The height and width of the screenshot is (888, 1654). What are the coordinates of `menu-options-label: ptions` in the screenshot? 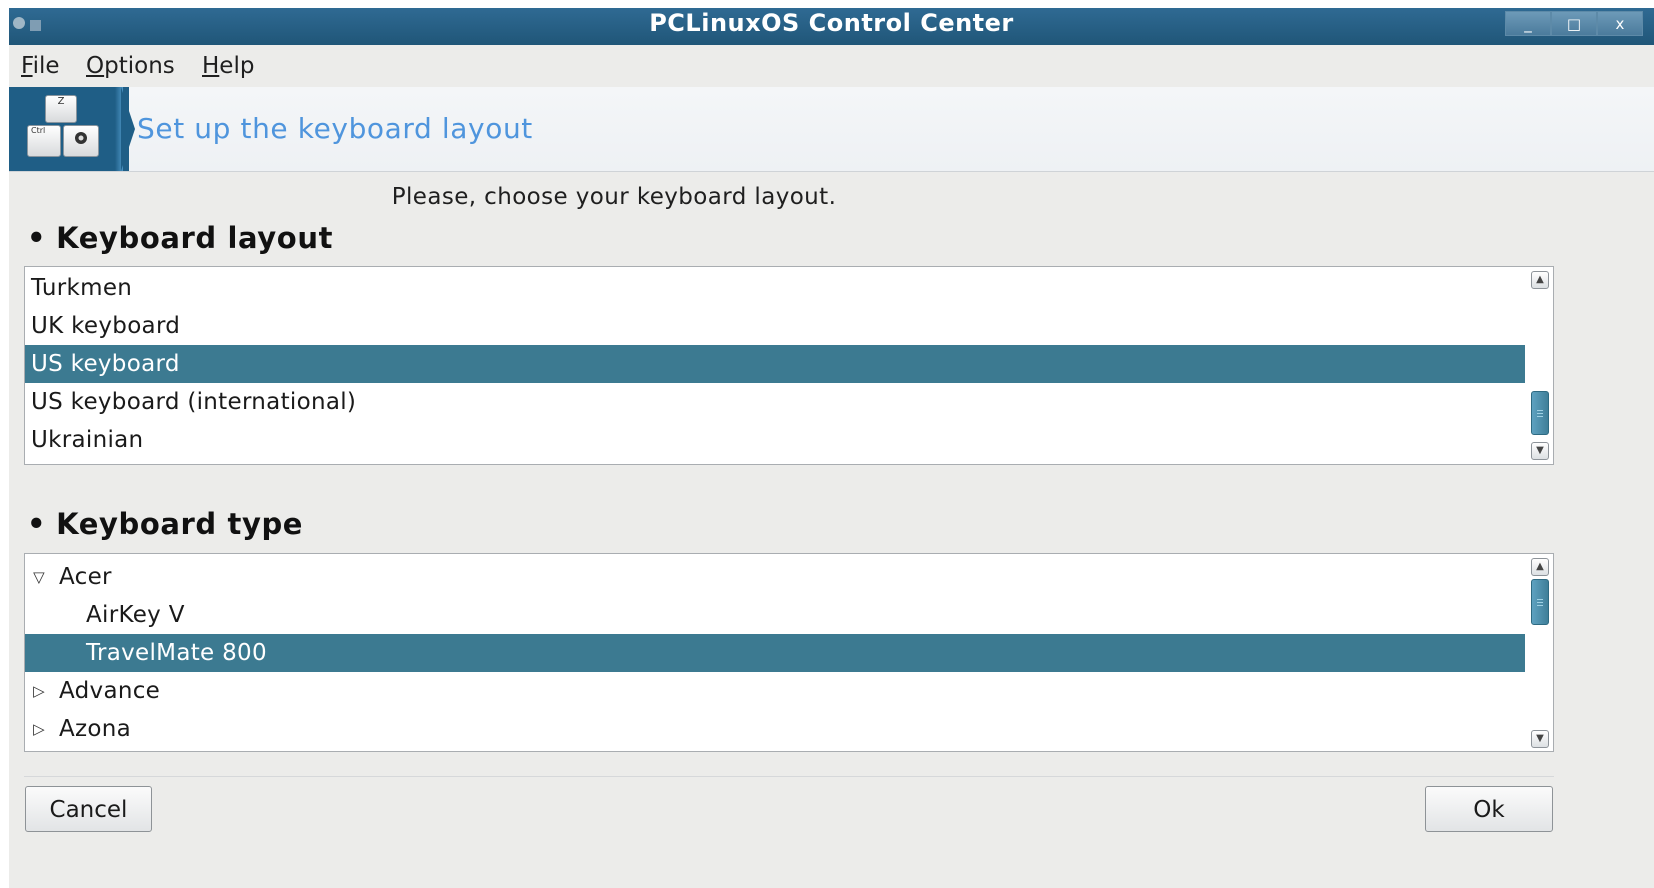 It's located at (139, 66).